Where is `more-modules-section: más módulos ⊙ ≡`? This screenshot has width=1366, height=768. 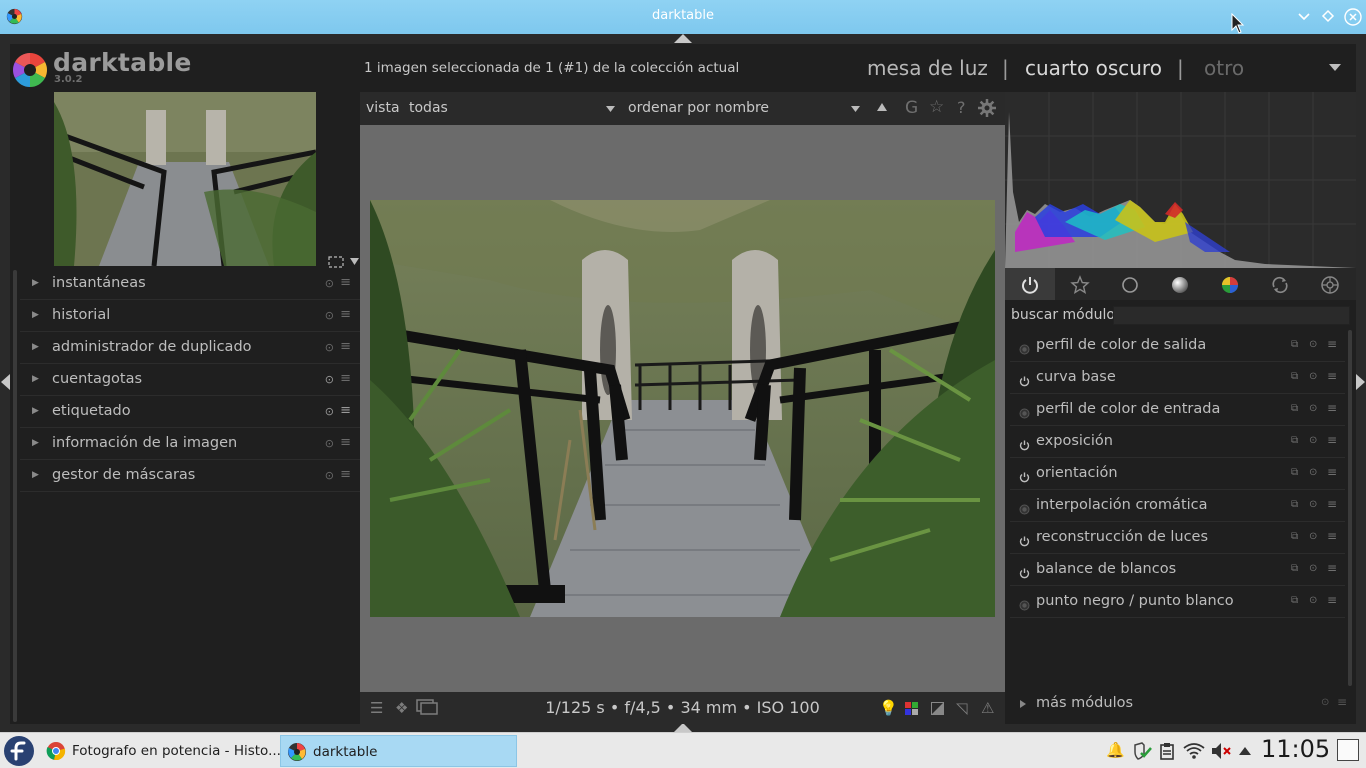
more-modules-section: más módulos ⊙ ≡ is located at coordinates (1178, 704).